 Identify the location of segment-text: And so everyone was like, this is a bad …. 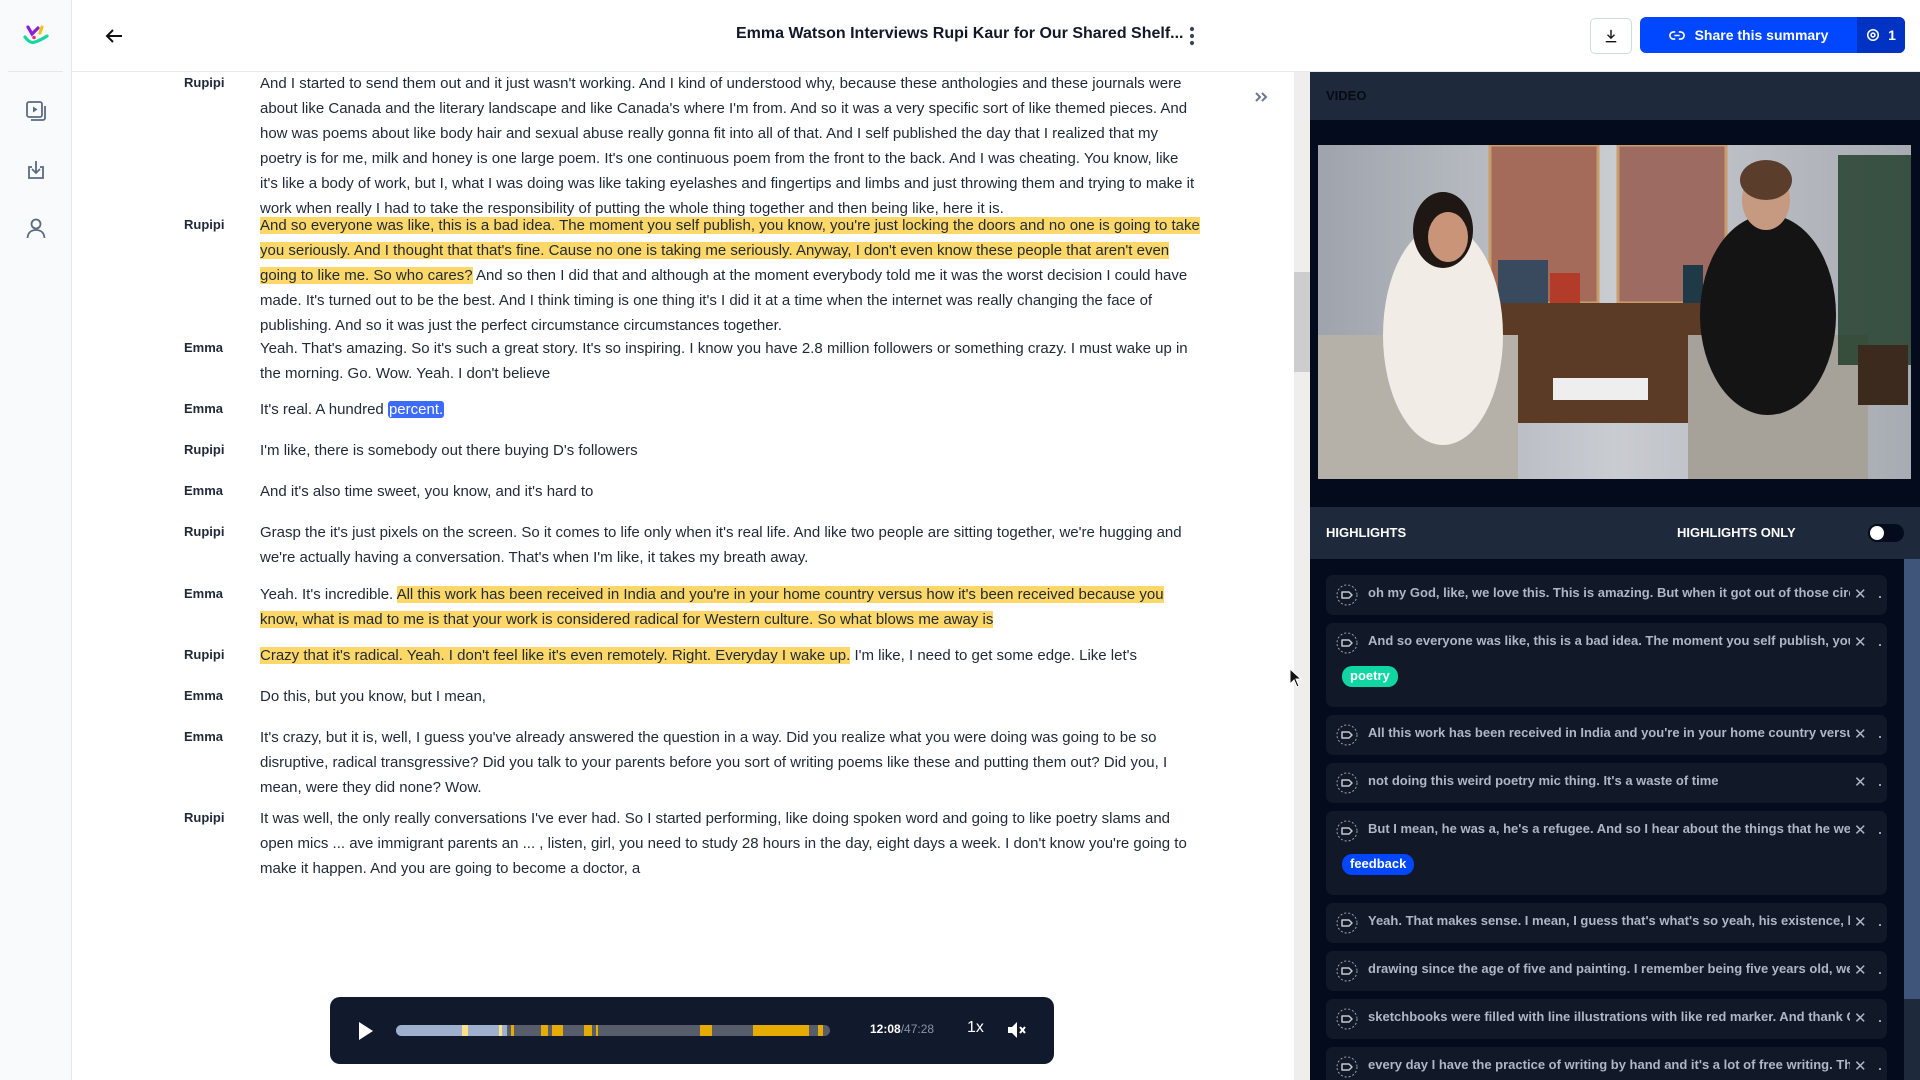
(730, 275).